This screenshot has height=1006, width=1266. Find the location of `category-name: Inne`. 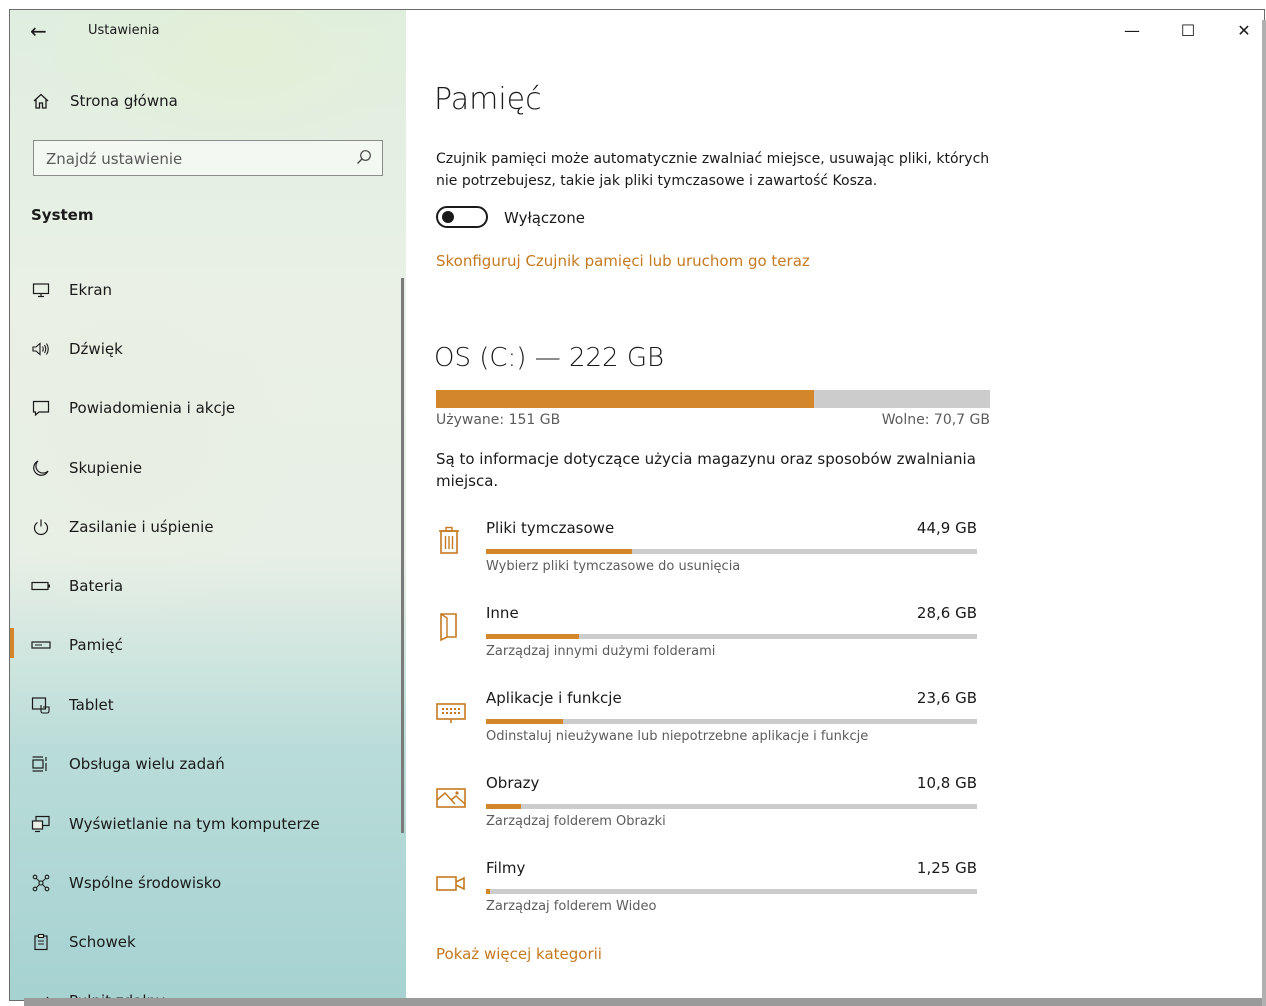

category-name: Inne is located at coordinates (502, 613).